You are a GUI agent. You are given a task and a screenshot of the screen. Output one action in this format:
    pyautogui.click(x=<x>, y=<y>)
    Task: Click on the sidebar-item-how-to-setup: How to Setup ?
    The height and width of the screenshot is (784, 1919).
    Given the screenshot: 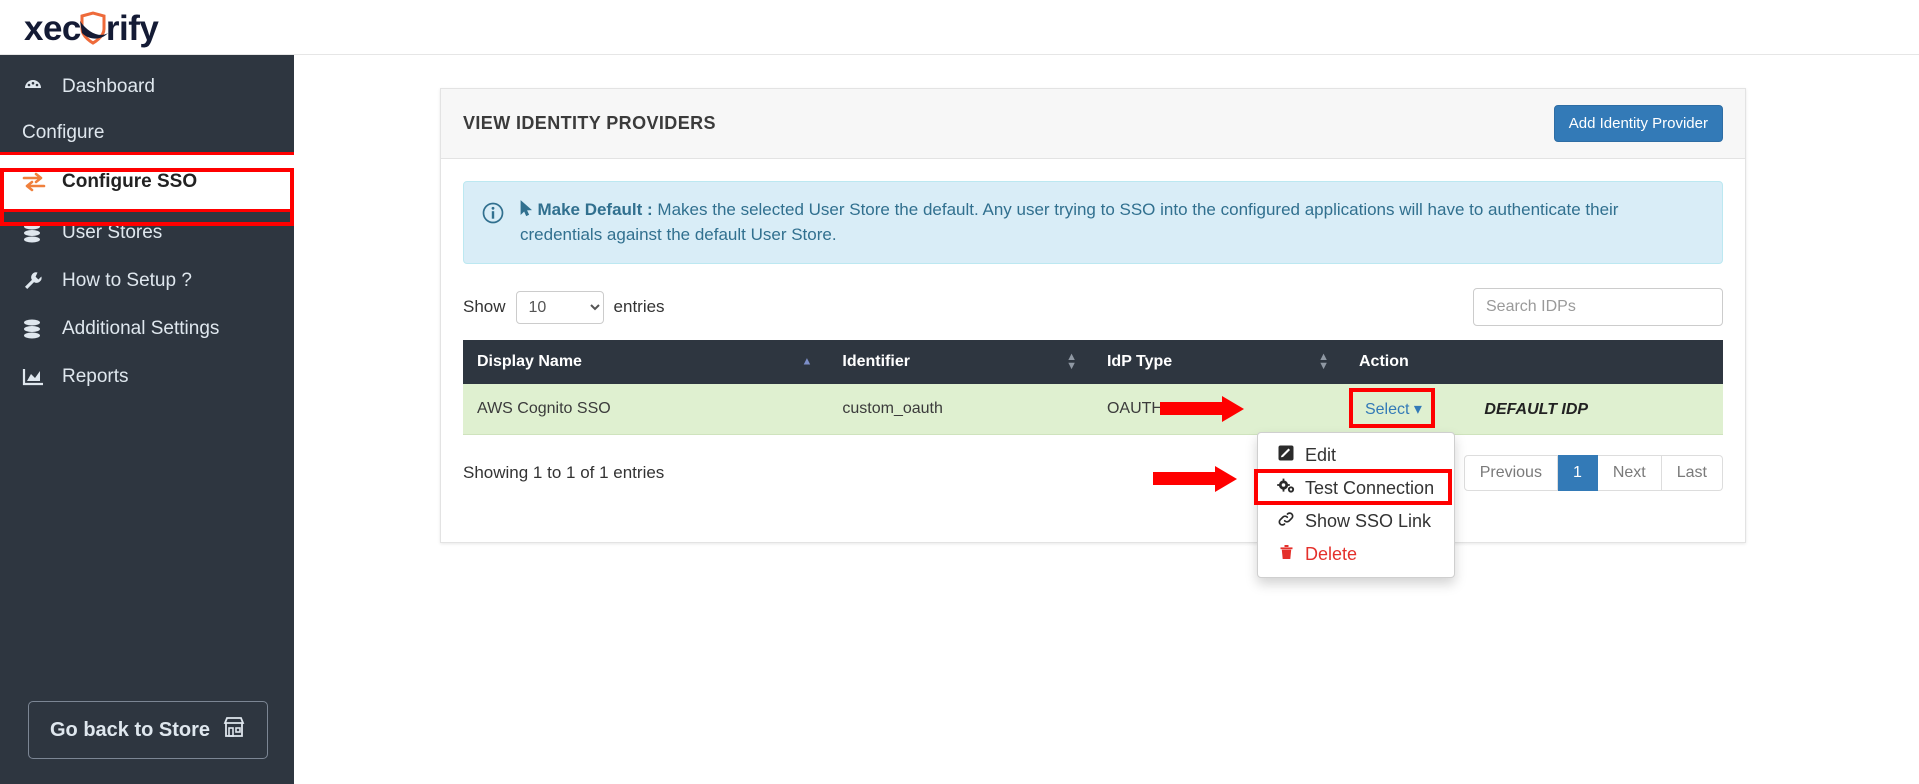 What is the action you would take?
    pyautogui.click(x=147, y=281)
    